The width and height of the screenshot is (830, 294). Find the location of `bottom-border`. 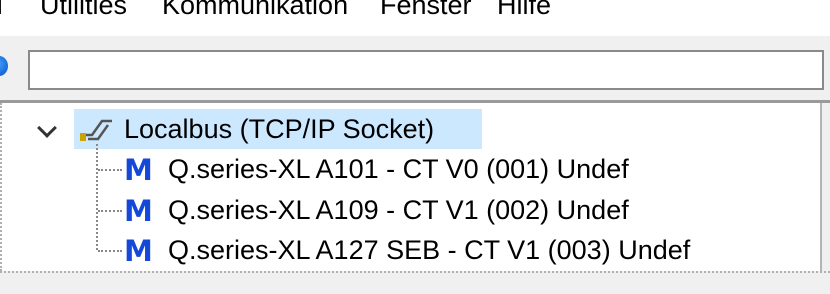

bottom-border is located at coordinates (415, 282).